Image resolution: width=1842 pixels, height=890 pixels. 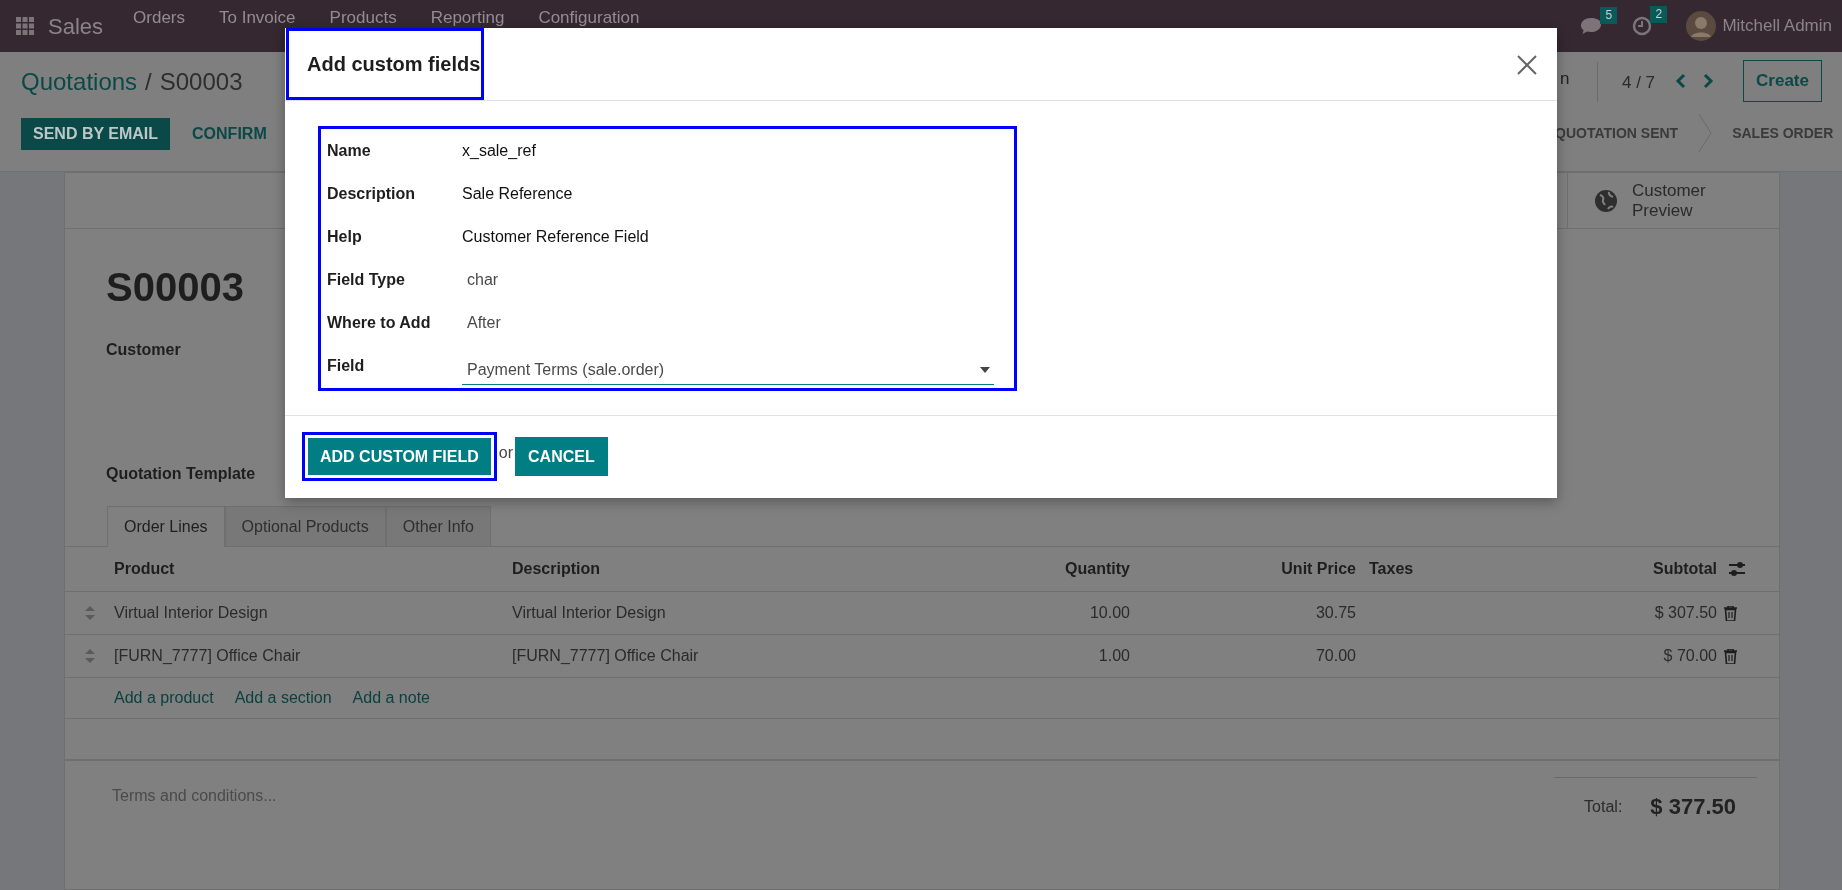 What do you see at coordinates (1642, 26) in the screenshot?
I see `clock-icon` at bounding box center [1642, 26].